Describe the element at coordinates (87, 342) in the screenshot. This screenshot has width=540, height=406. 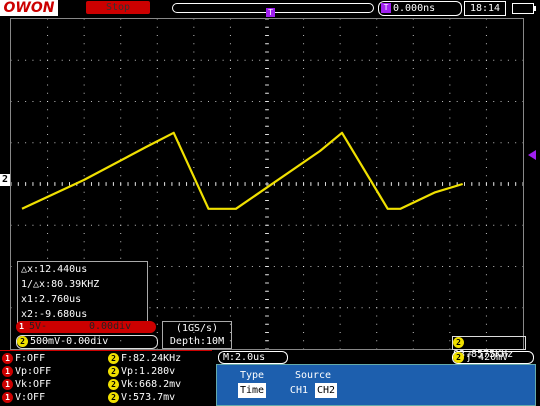
I see `ch2-status: 2 500mV-0.00div` at that location.